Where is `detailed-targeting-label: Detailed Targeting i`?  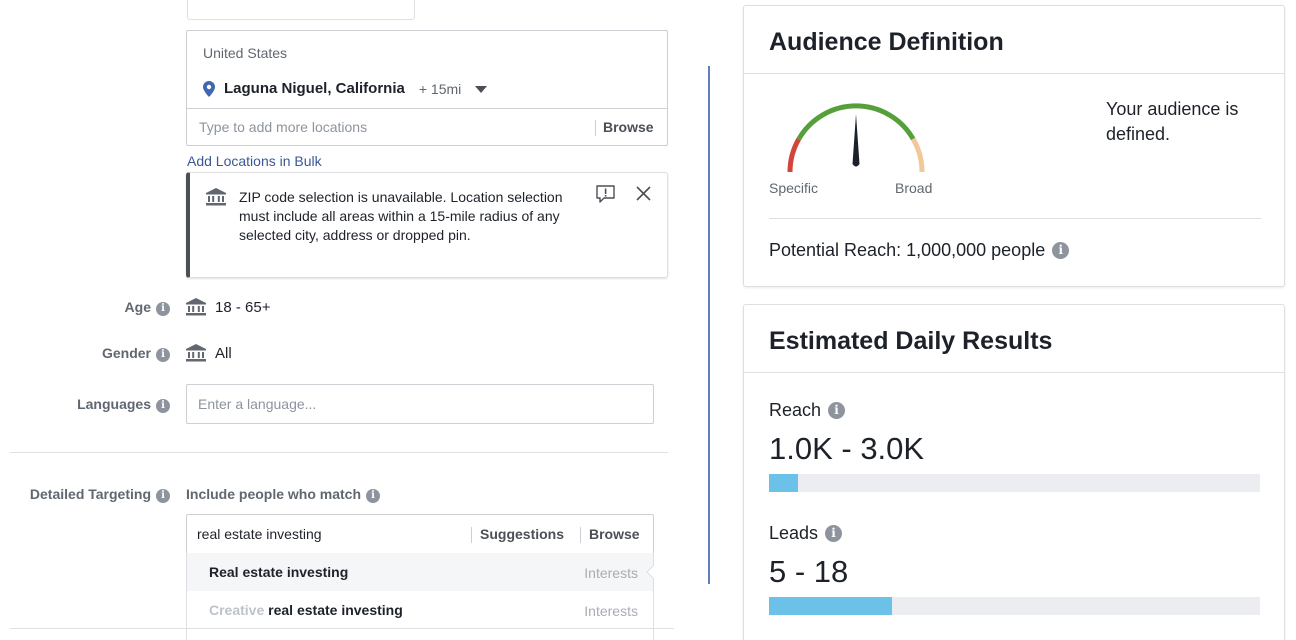
detailed-targeting-label: Detailed Targeting i is located at coordinates (85, 494).